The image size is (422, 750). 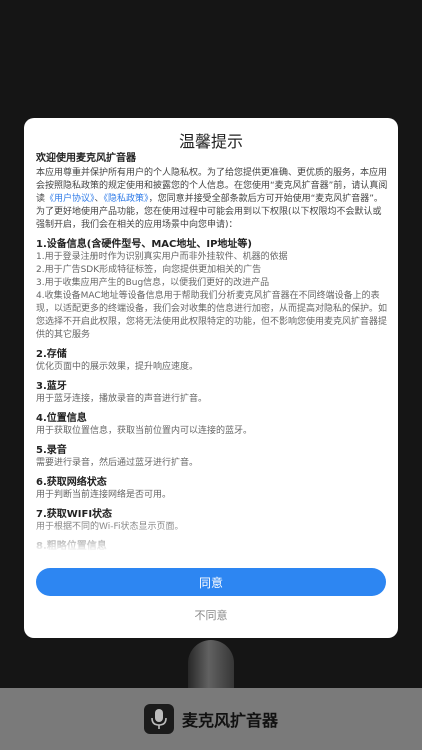 I want to click on permission-title: 6.获取网络状态, so click(x=71, y=482).